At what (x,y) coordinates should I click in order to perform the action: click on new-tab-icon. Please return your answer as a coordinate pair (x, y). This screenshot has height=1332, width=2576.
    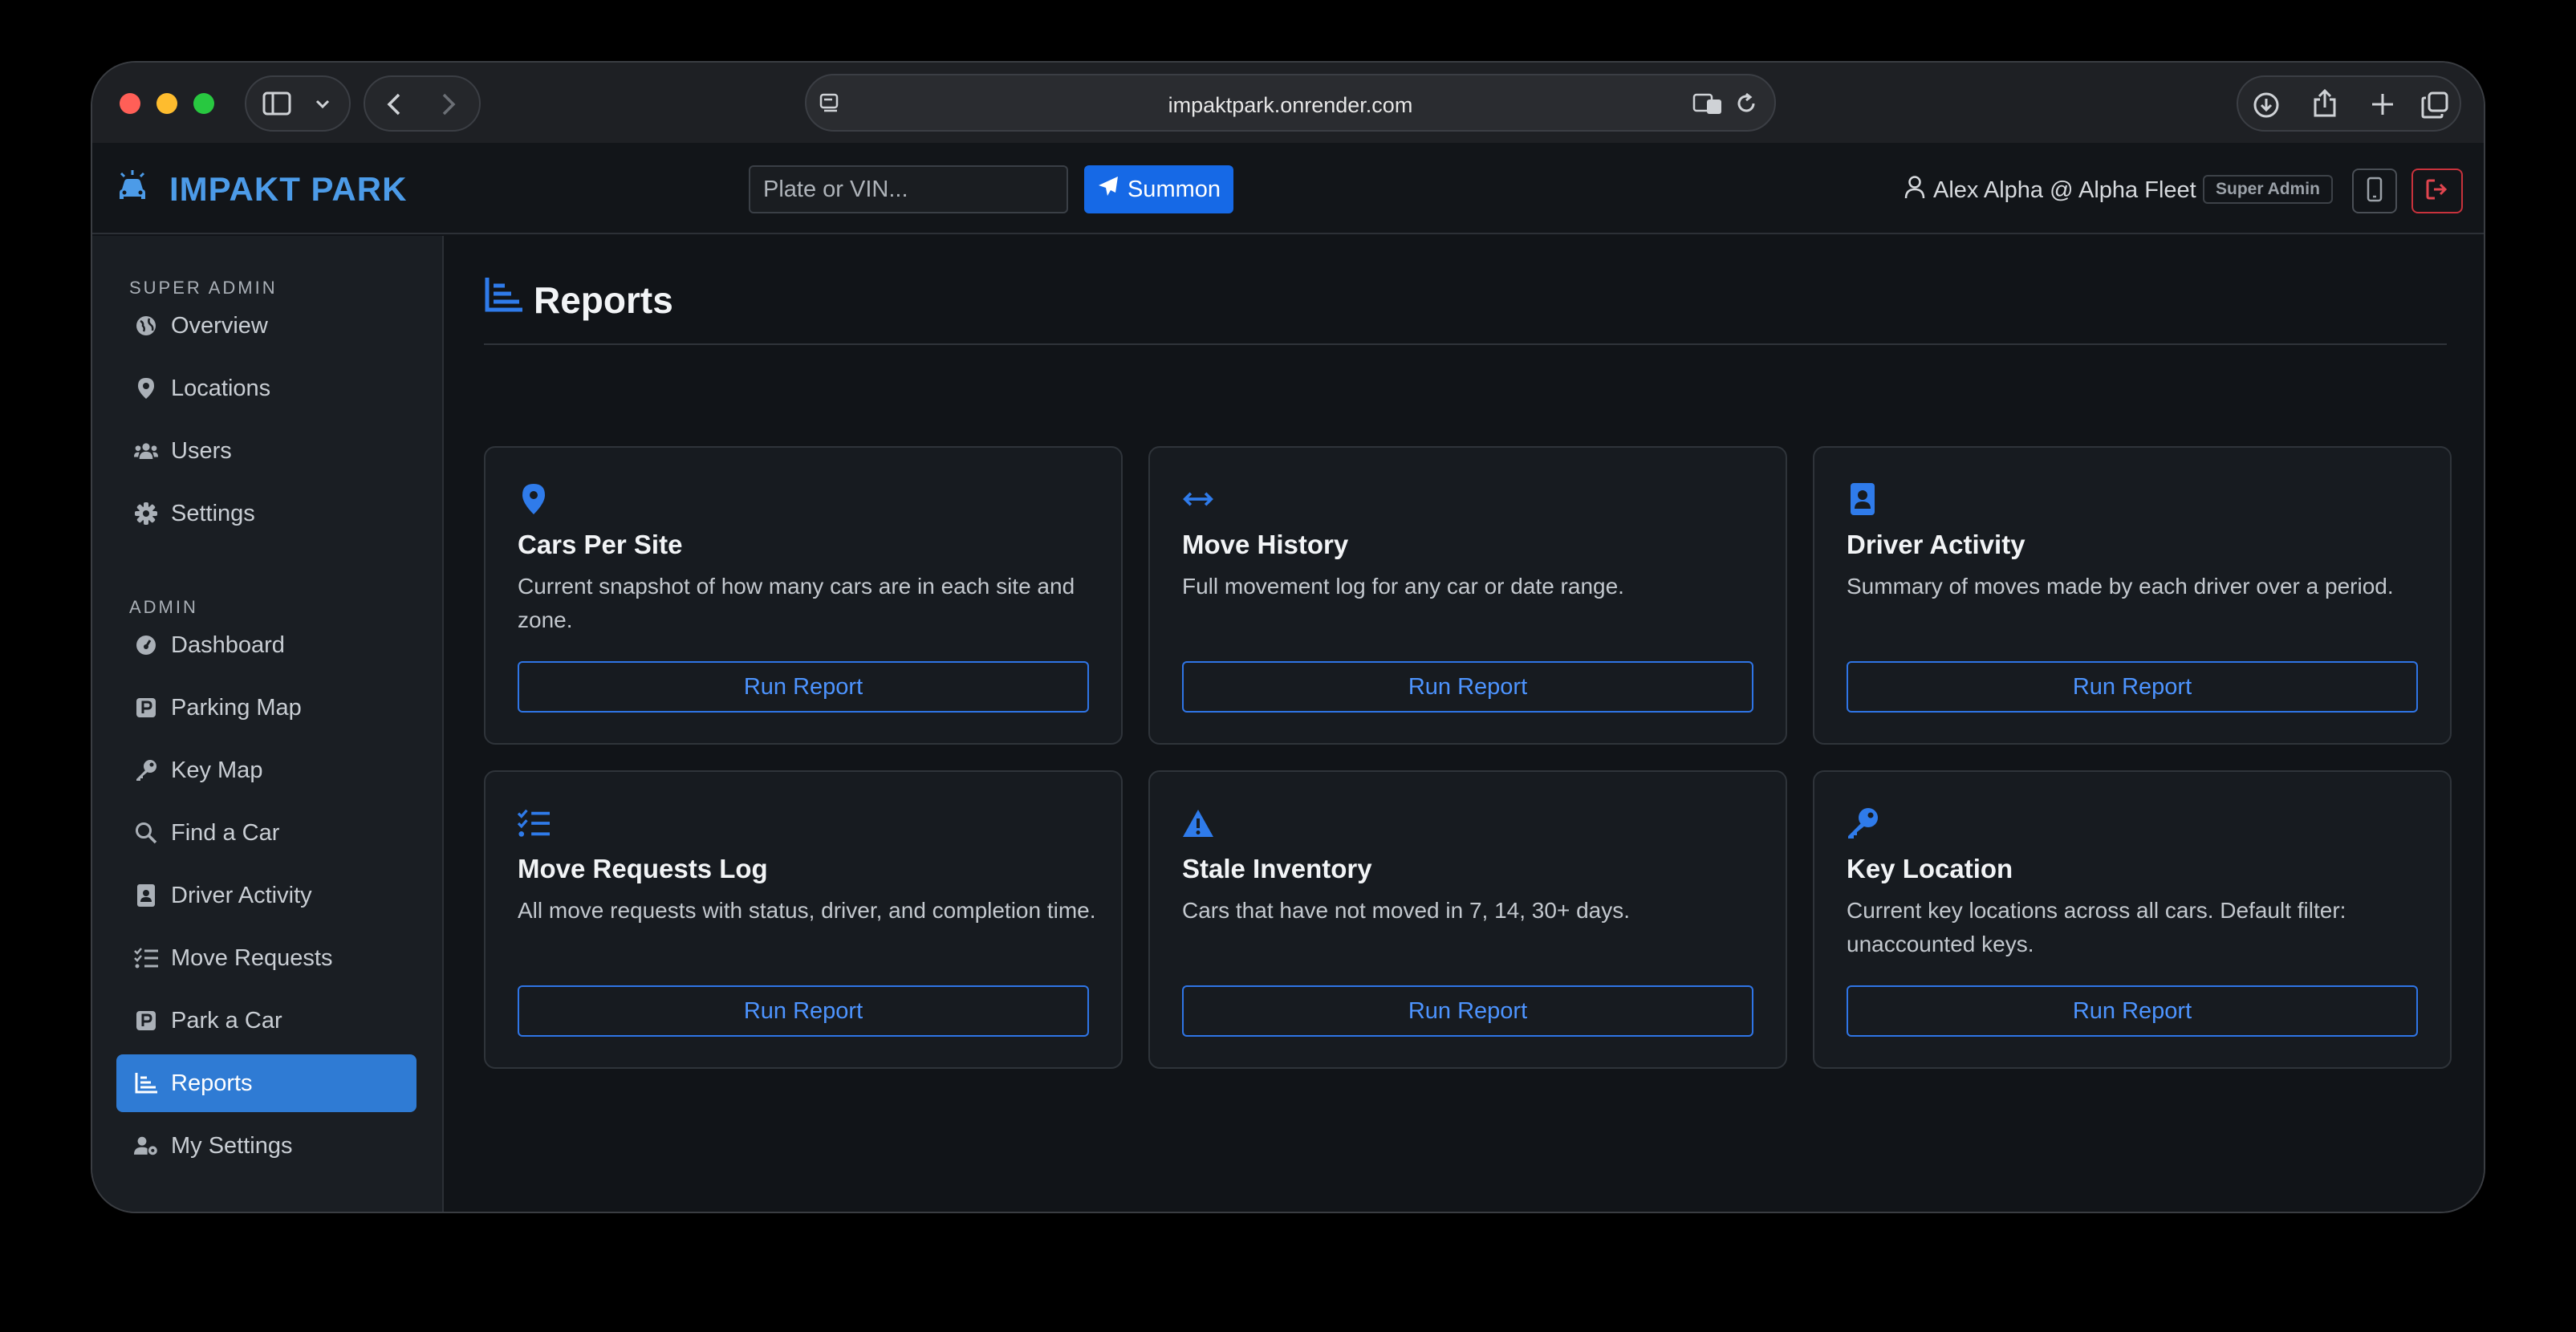
    Looking at the image, I should click on (2383, 104).